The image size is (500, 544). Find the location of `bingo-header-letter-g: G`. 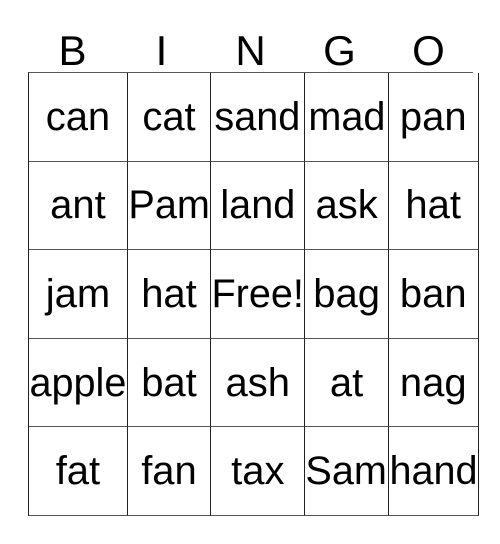

bingo-header-letter-g: G is located at coordinates (339, 47).